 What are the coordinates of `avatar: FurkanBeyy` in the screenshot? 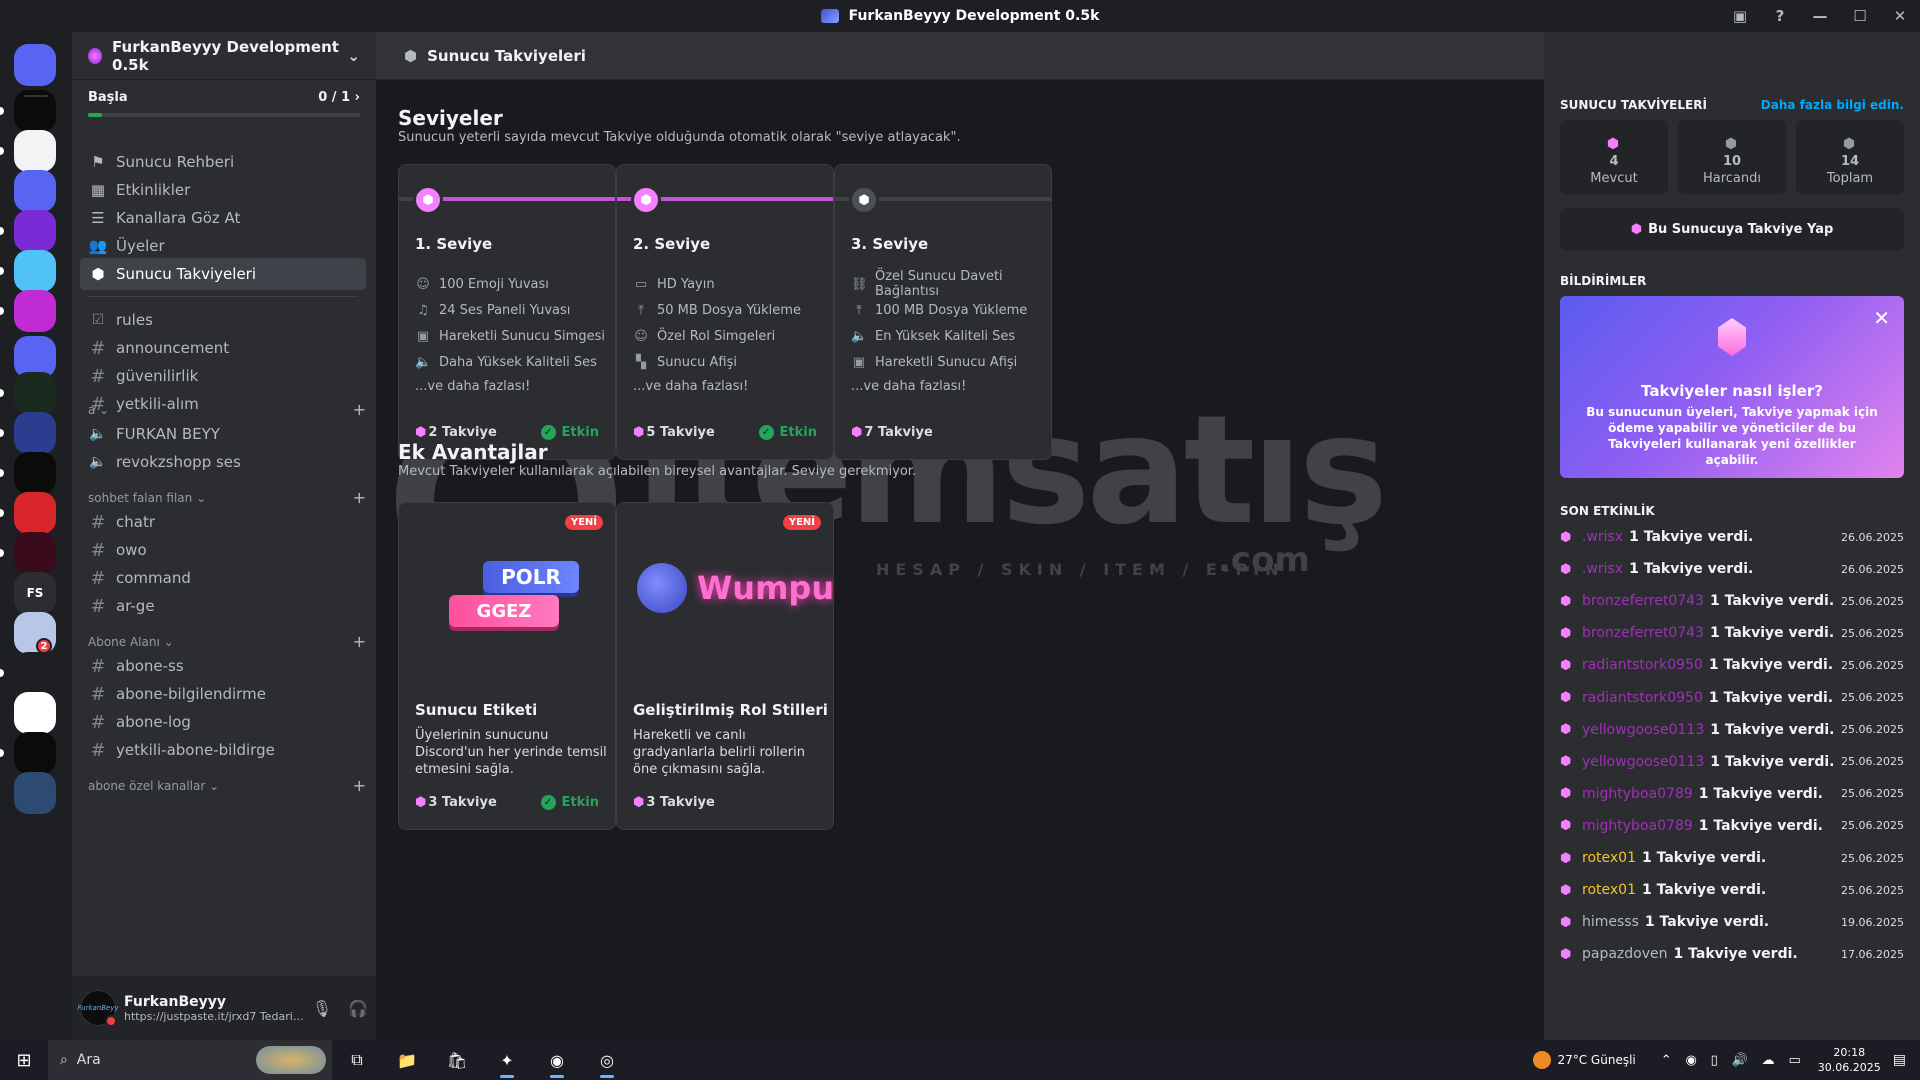 It's located at (98, 1008).